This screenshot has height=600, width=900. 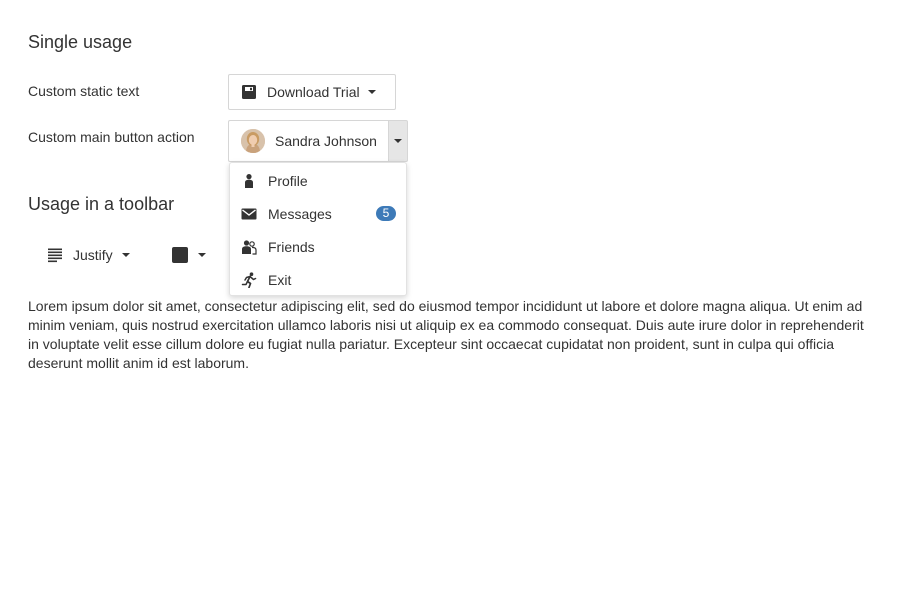 I want to click on menu-item-label: Messages, so click(x=300, y=213).